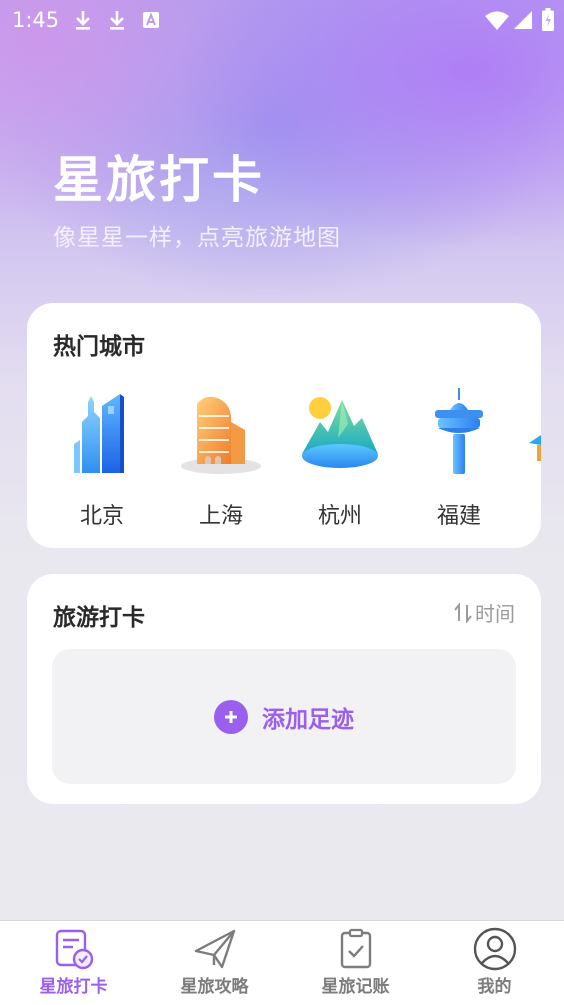 The height and width of the screenshot is (1005, 564). I want to click on mountain-lake-icon, so click(340, 432).